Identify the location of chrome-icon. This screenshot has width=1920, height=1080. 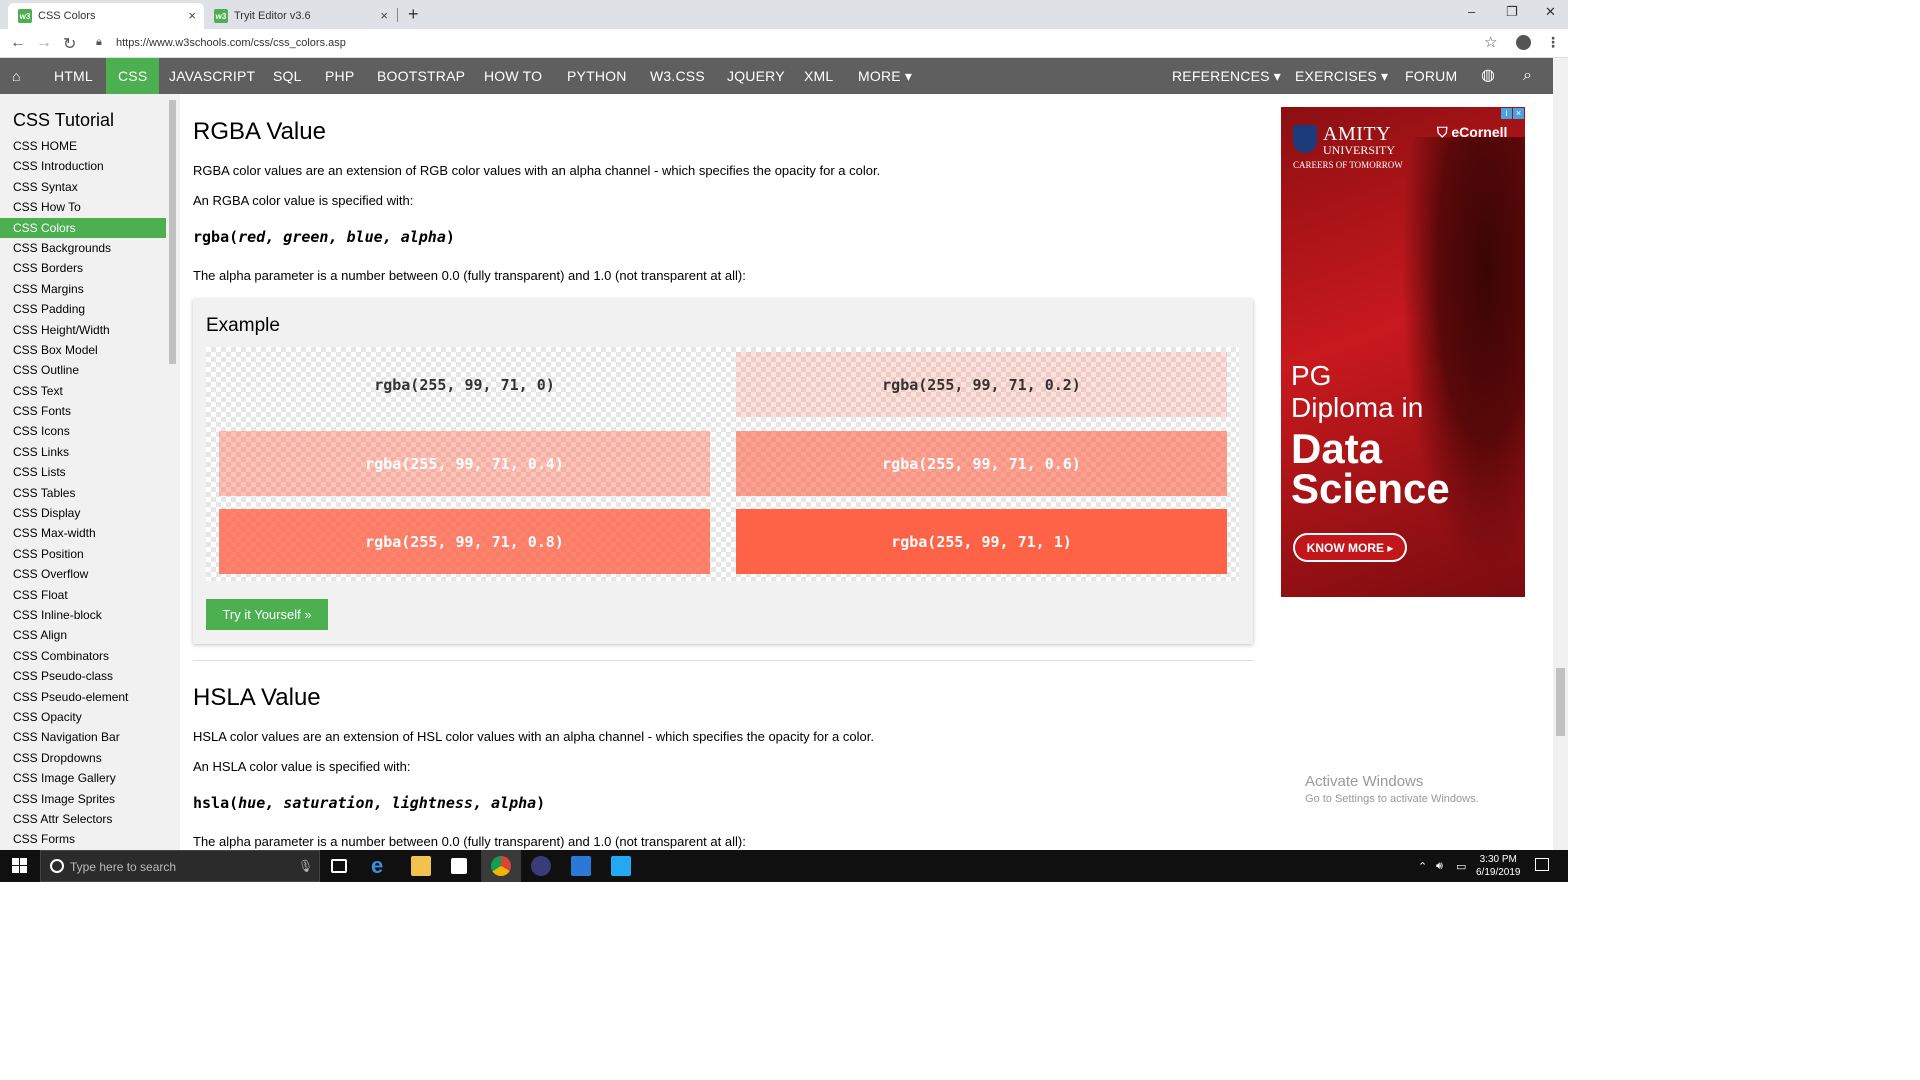
(501, 866).